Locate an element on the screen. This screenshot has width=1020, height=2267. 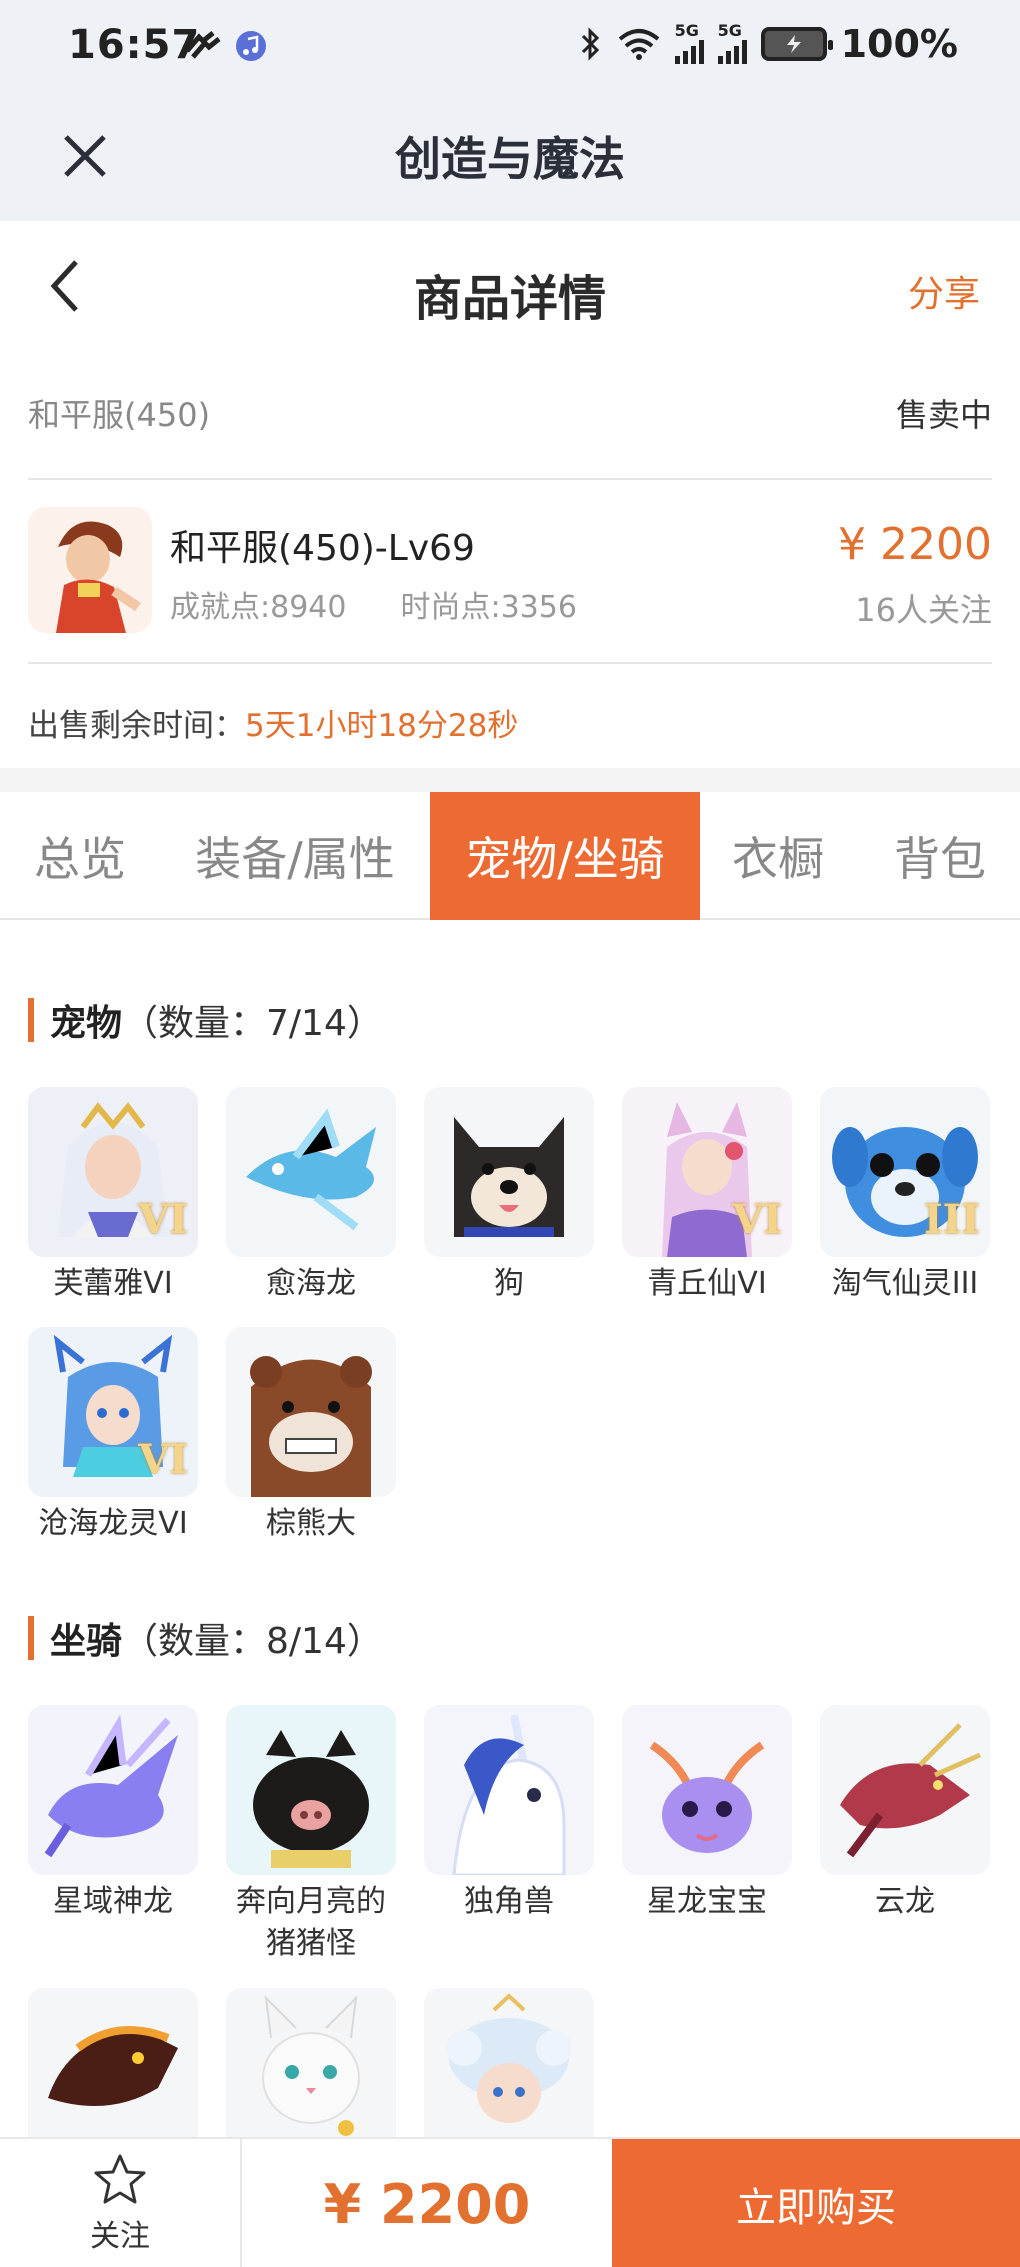
star-icon is located at coordinates (120, 2179).